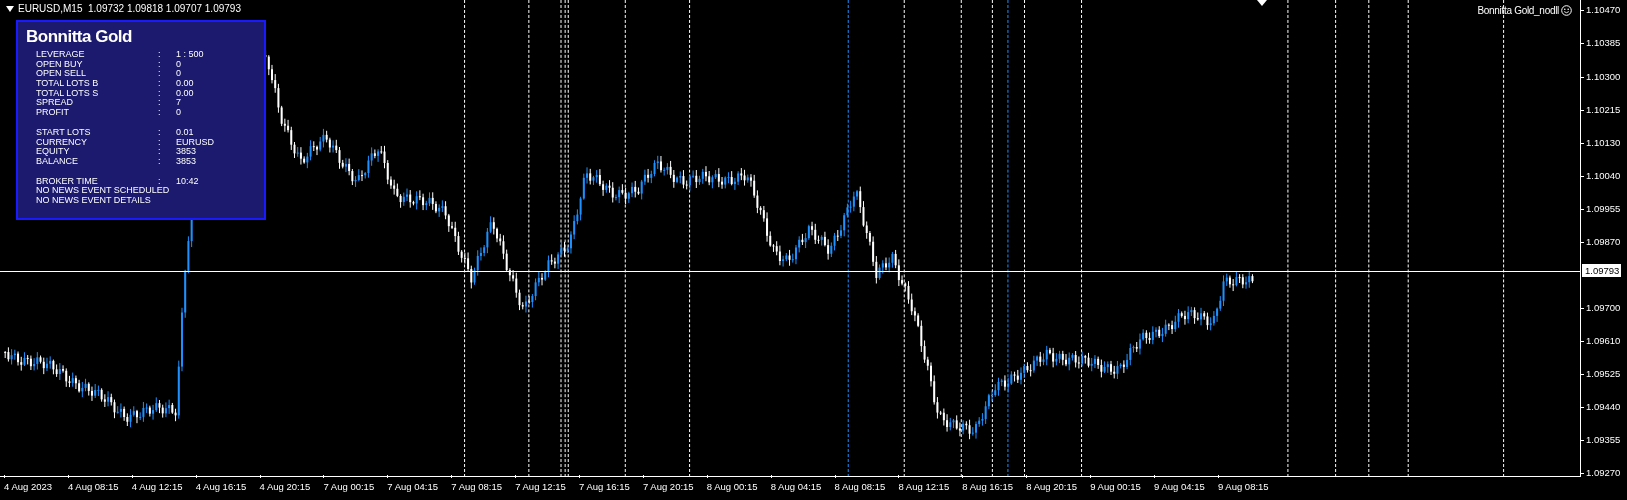 The width and height of the screenshot is (1627, 500). I want to click on info-label: BROKER TIME, so click(67, 181).